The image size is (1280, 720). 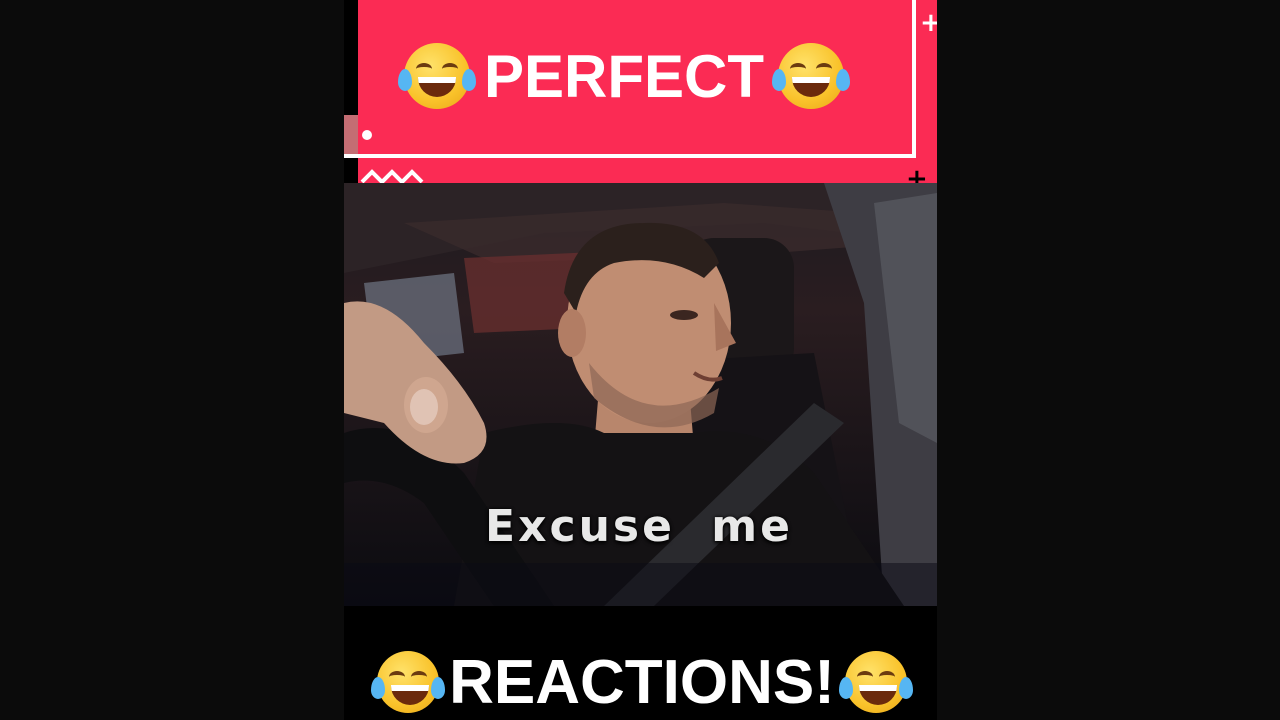 What do you see at coordinates (639, 526) in the screenshot?
I see `video-caption: Excuse me` at bounding box center [639, 526].